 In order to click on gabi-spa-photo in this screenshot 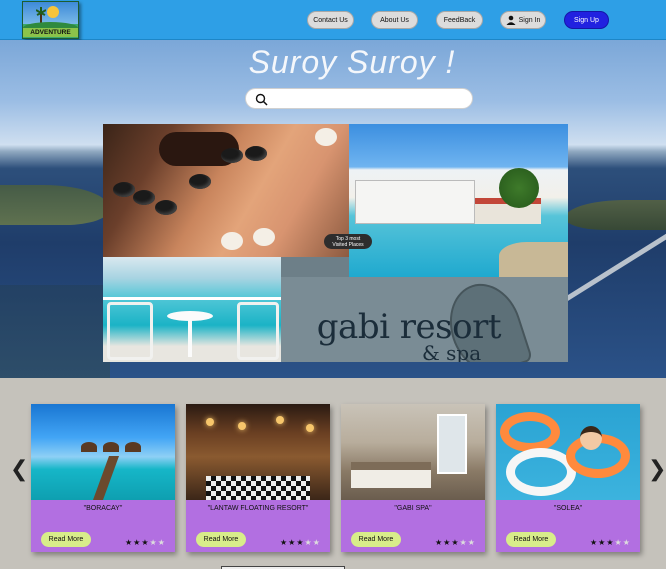, I will do `click(413, 452)`.